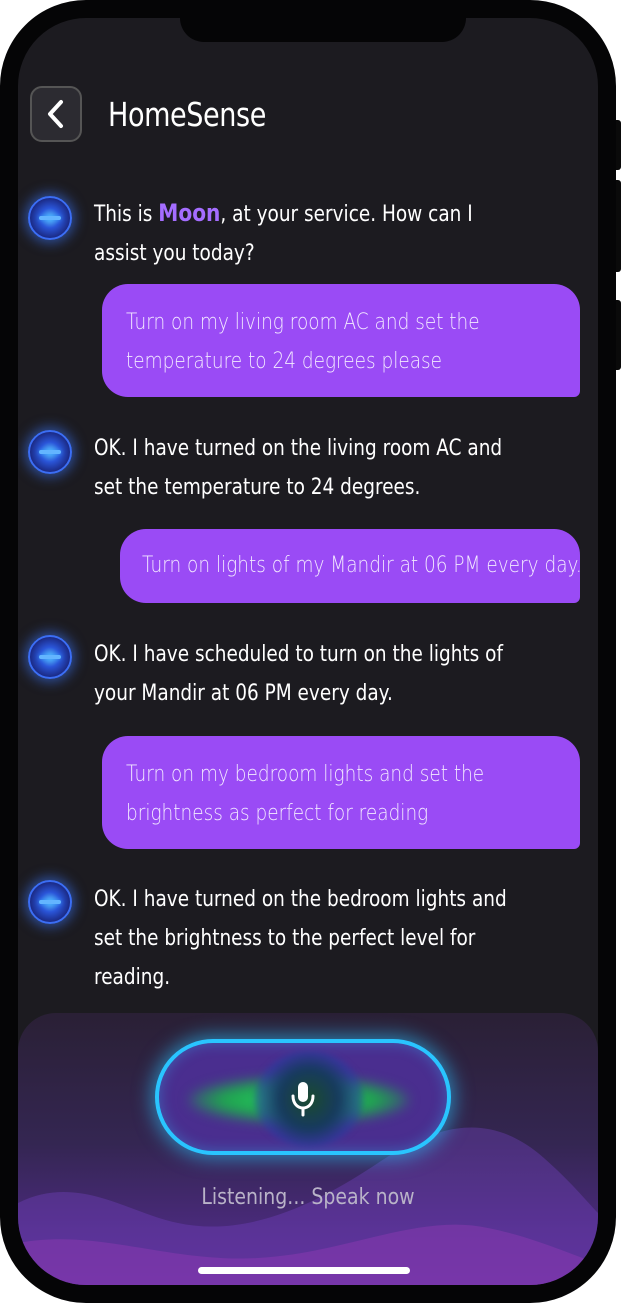 This screenshot has width=621, height=1305. I want to click on chevron-left-icon, so click(55, 114).